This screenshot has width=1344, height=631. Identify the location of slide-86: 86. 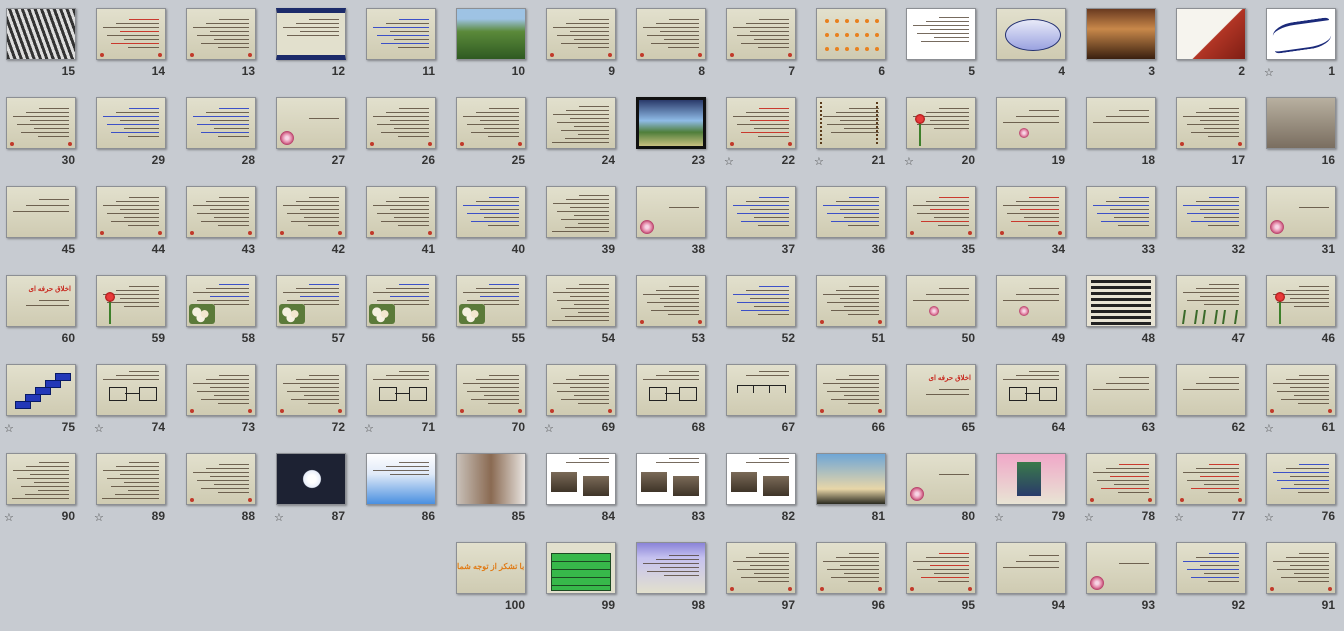
(411, 497).